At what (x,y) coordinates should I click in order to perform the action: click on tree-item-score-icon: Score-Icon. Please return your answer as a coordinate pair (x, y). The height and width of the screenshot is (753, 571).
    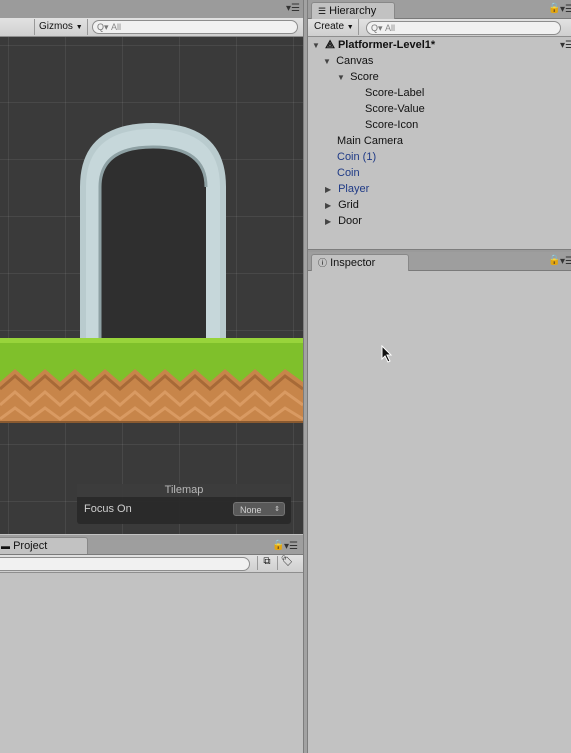
    Looking at the image, I should click on (391, 125).